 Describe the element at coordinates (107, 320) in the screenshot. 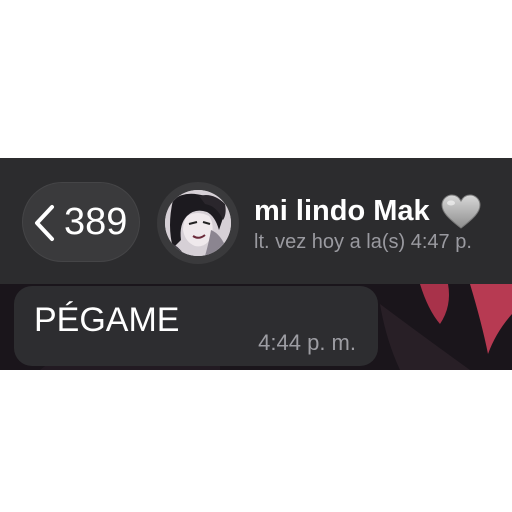

I see `message-text: PÉGAME` at that location.